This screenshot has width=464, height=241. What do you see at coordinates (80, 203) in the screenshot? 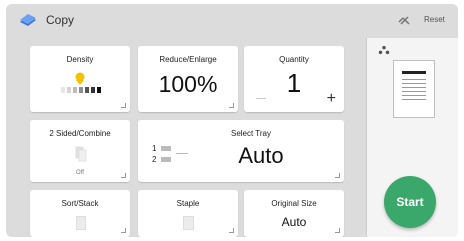
I see `sort-stack-label: Sort/Stack` at bounding box center [80, 203].